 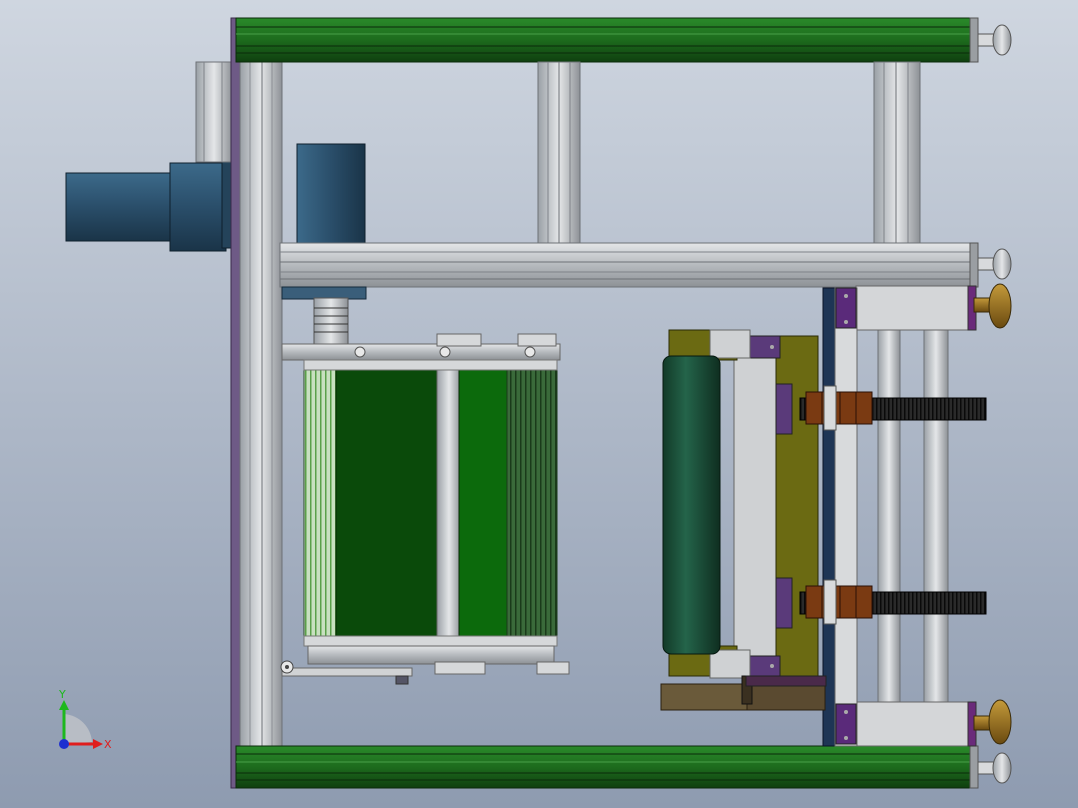 I want to click on shaft-coupling, so click(x=331, y=321).